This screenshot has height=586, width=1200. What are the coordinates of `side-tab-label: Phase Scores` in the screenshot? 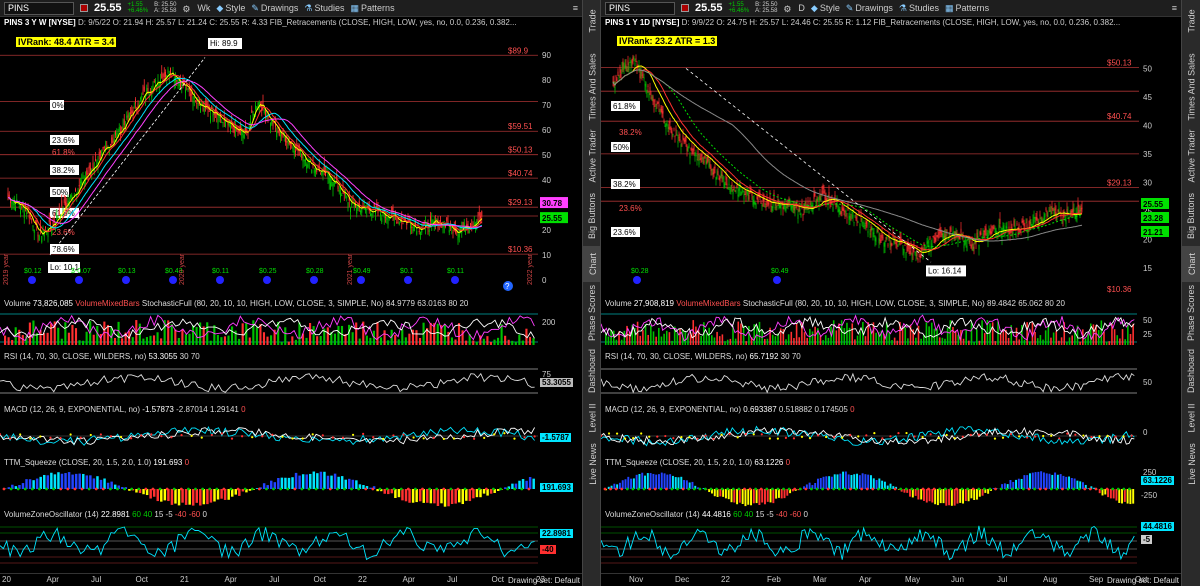 It's located at (592, 313).